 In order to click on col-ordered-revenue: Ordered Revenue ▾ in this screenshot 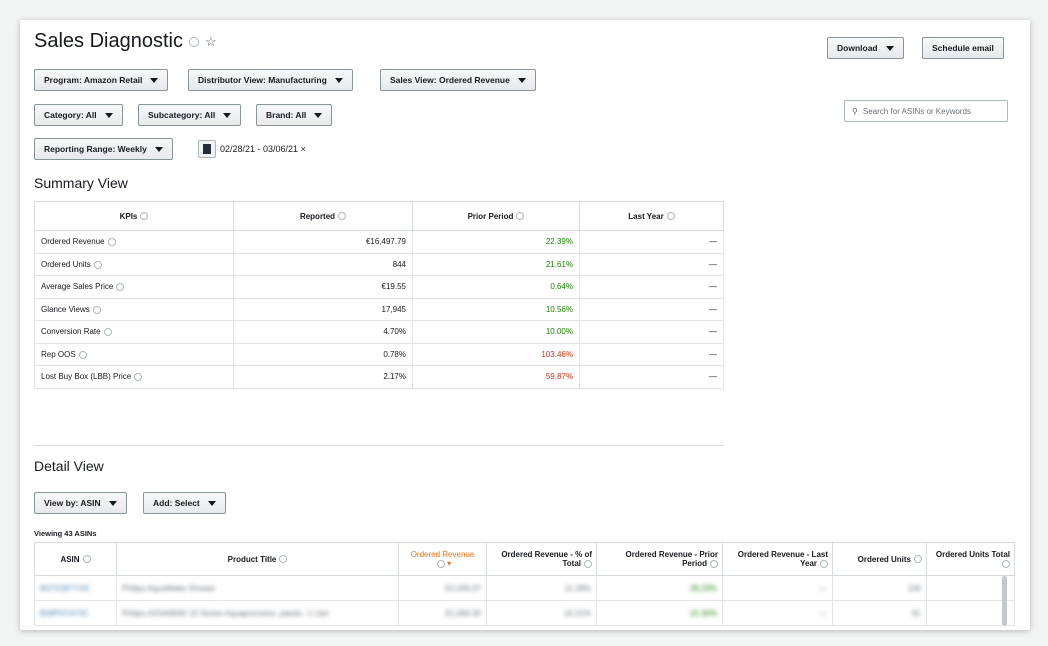, I will do `click(442, 559)`.